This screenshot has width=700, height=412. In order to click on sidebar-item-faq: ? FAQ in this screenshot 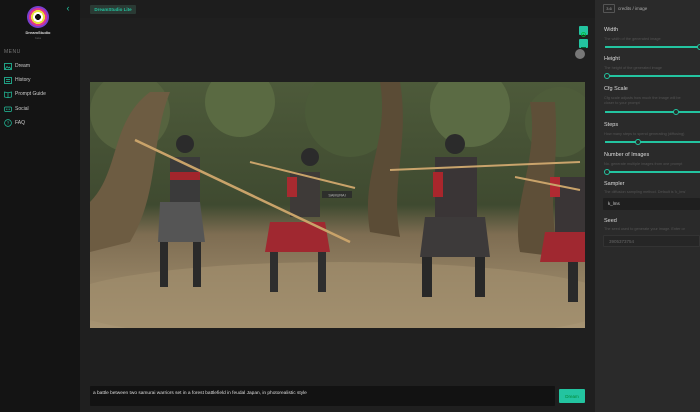, I will do `click(40, 123)`.